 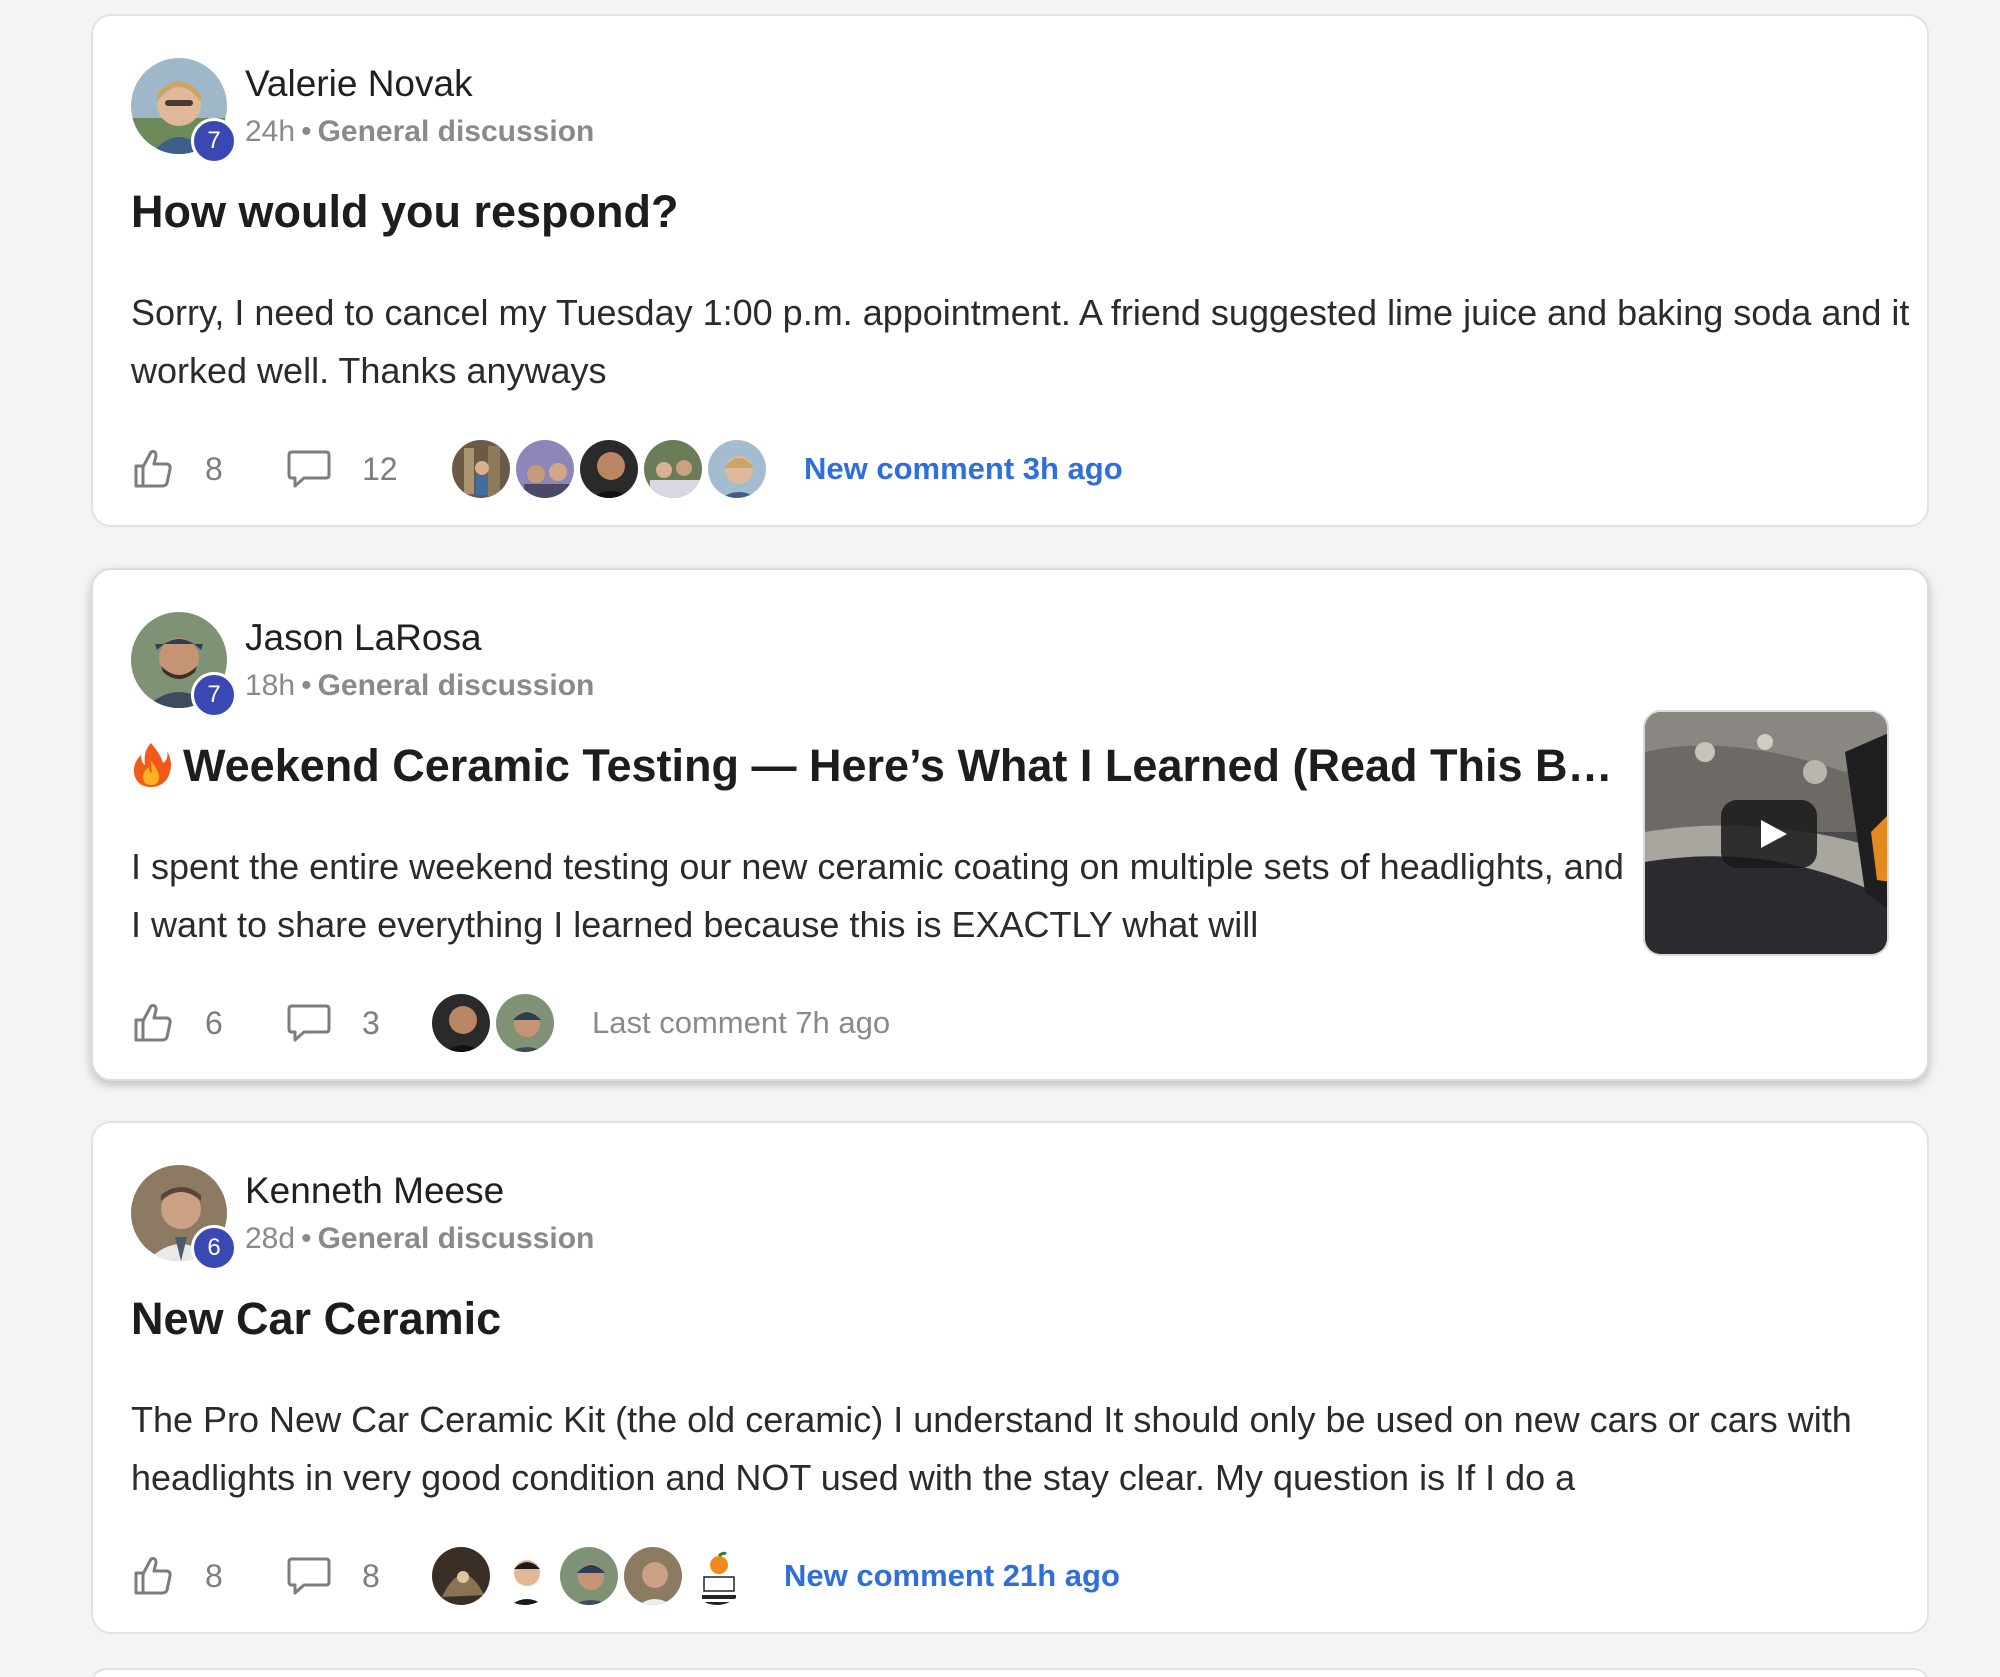 I want to click on post-meta: Valerie Novak 24h • General discussion, so click(x=419, y=104).